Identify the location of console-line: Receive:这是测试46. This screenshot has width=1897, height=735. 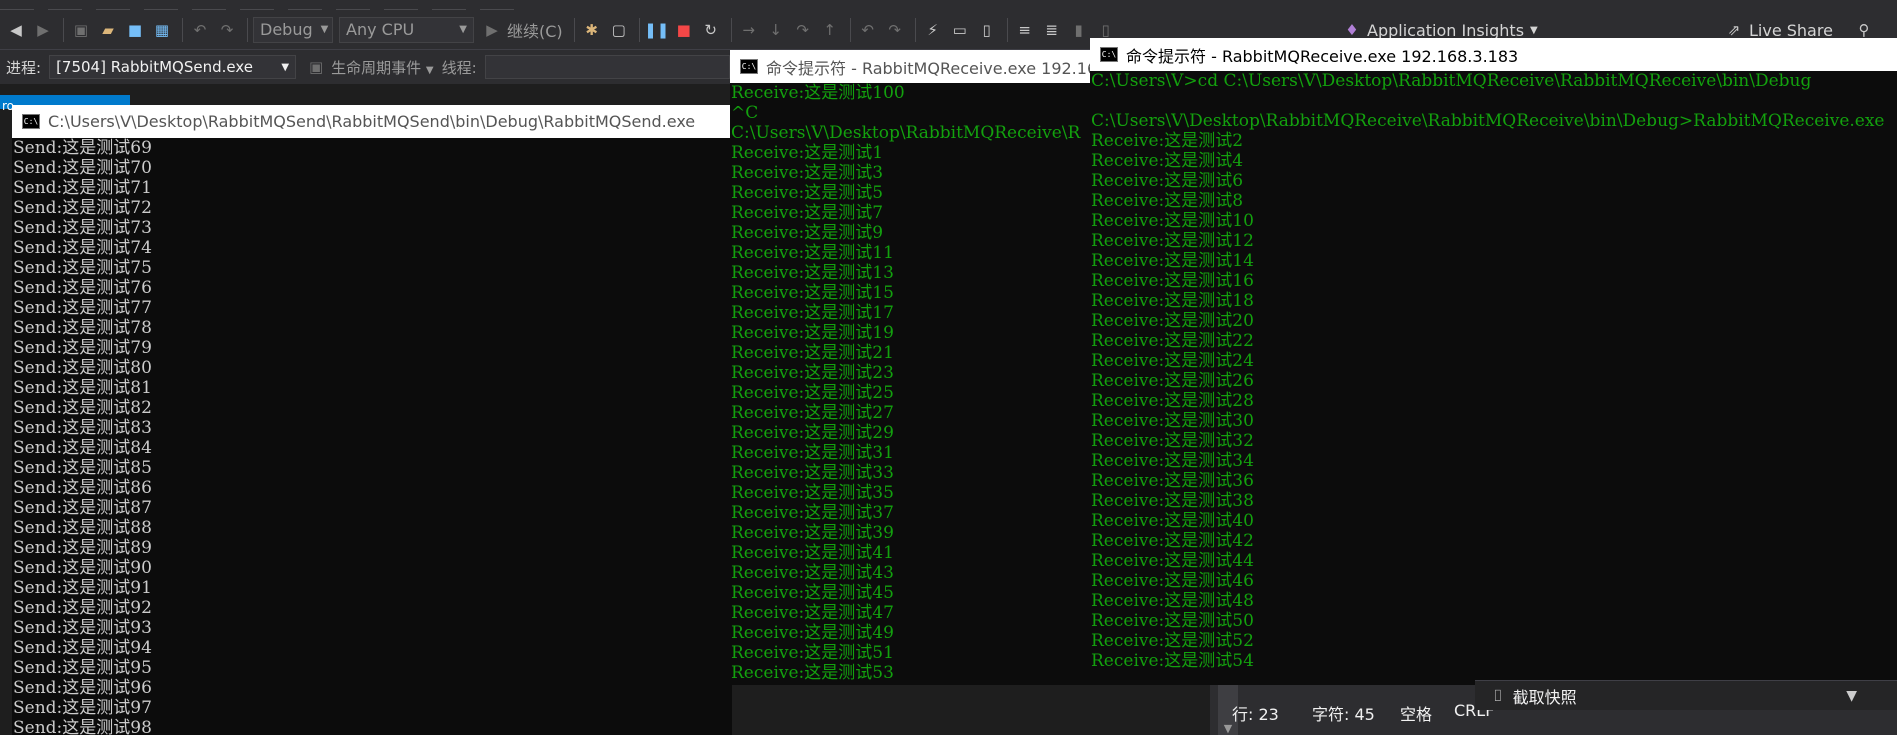
(1172, 581).